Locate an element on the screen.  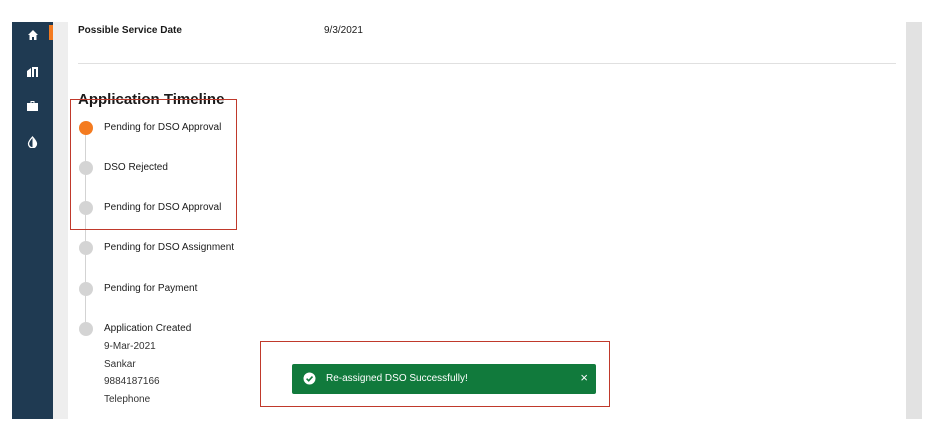
application-created-by: Sankar is located at coordinates (120, 364).